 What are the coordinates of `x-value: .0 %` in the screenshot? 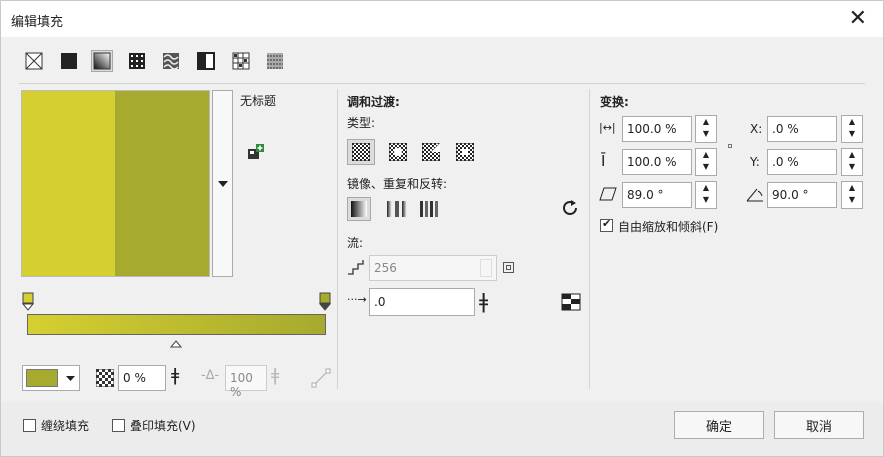 It's located at (785, 129).